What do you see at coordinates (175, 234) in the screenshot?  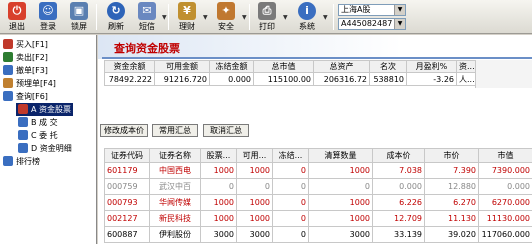 I see `table-cell: 伊利股份` at bounding box center [175, 234].